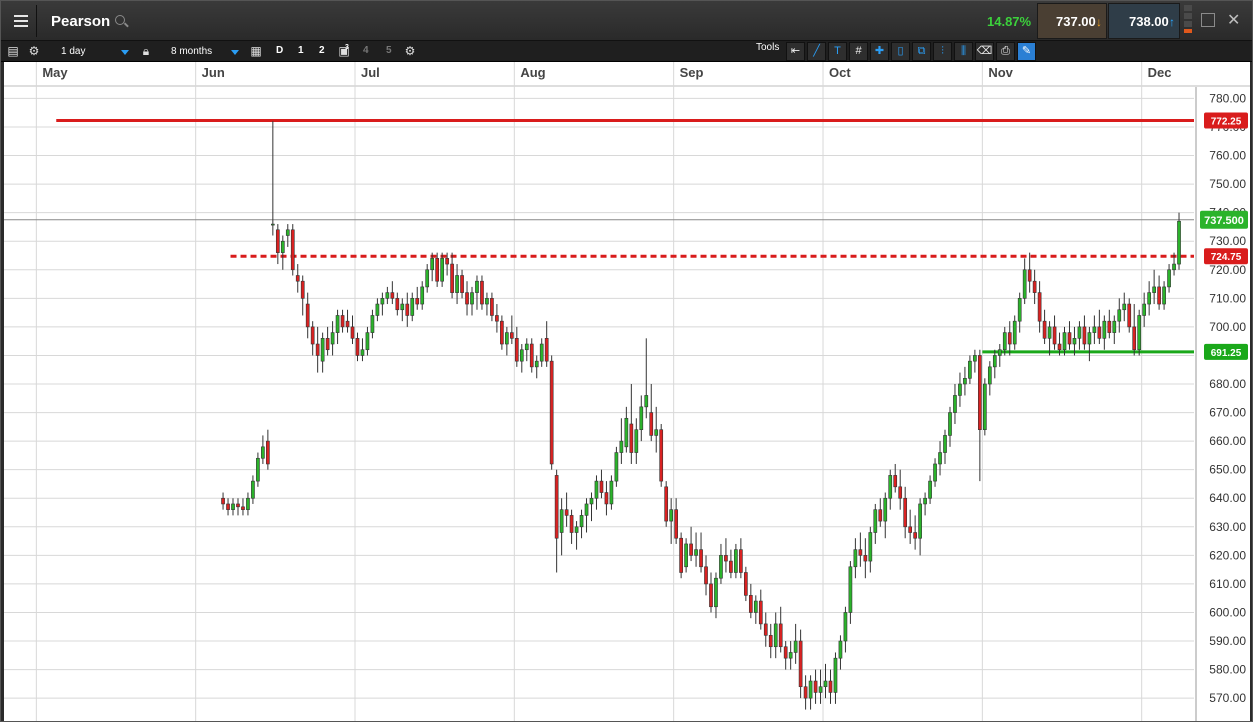  Describe the element at coordinates (921, 51) in the screenshot. I see `layers-icon: ⧉` at that location.